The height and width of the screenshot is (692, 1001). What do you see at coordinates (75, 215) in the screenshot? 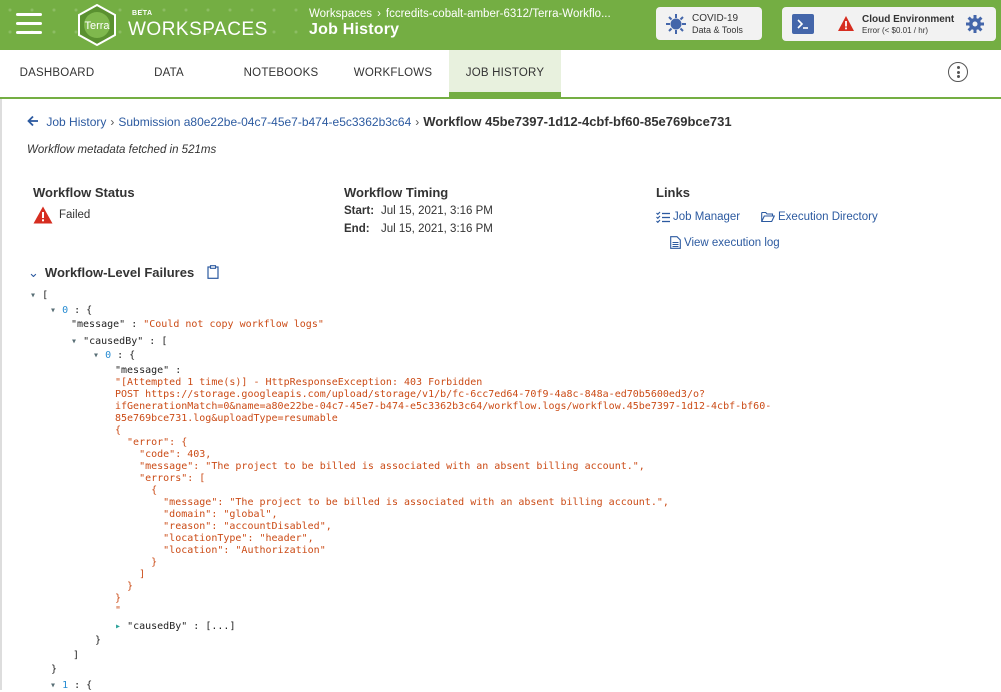
I see `workflow-status-value: Failed` at bounding box center [75, 215].